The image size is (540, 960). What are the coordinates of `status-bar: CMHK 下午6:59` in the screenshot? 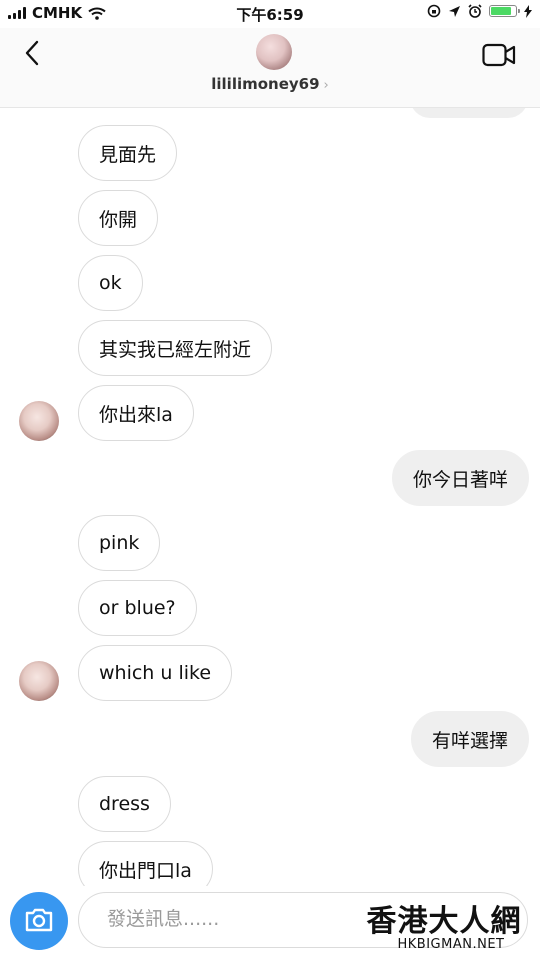 It's located at (270, 14).